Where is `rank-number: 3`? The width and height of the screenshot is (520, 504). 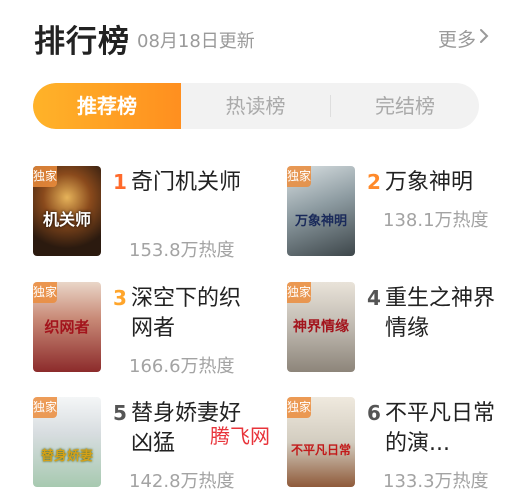 rank-number: 3 is located at coordinates (120, 298).